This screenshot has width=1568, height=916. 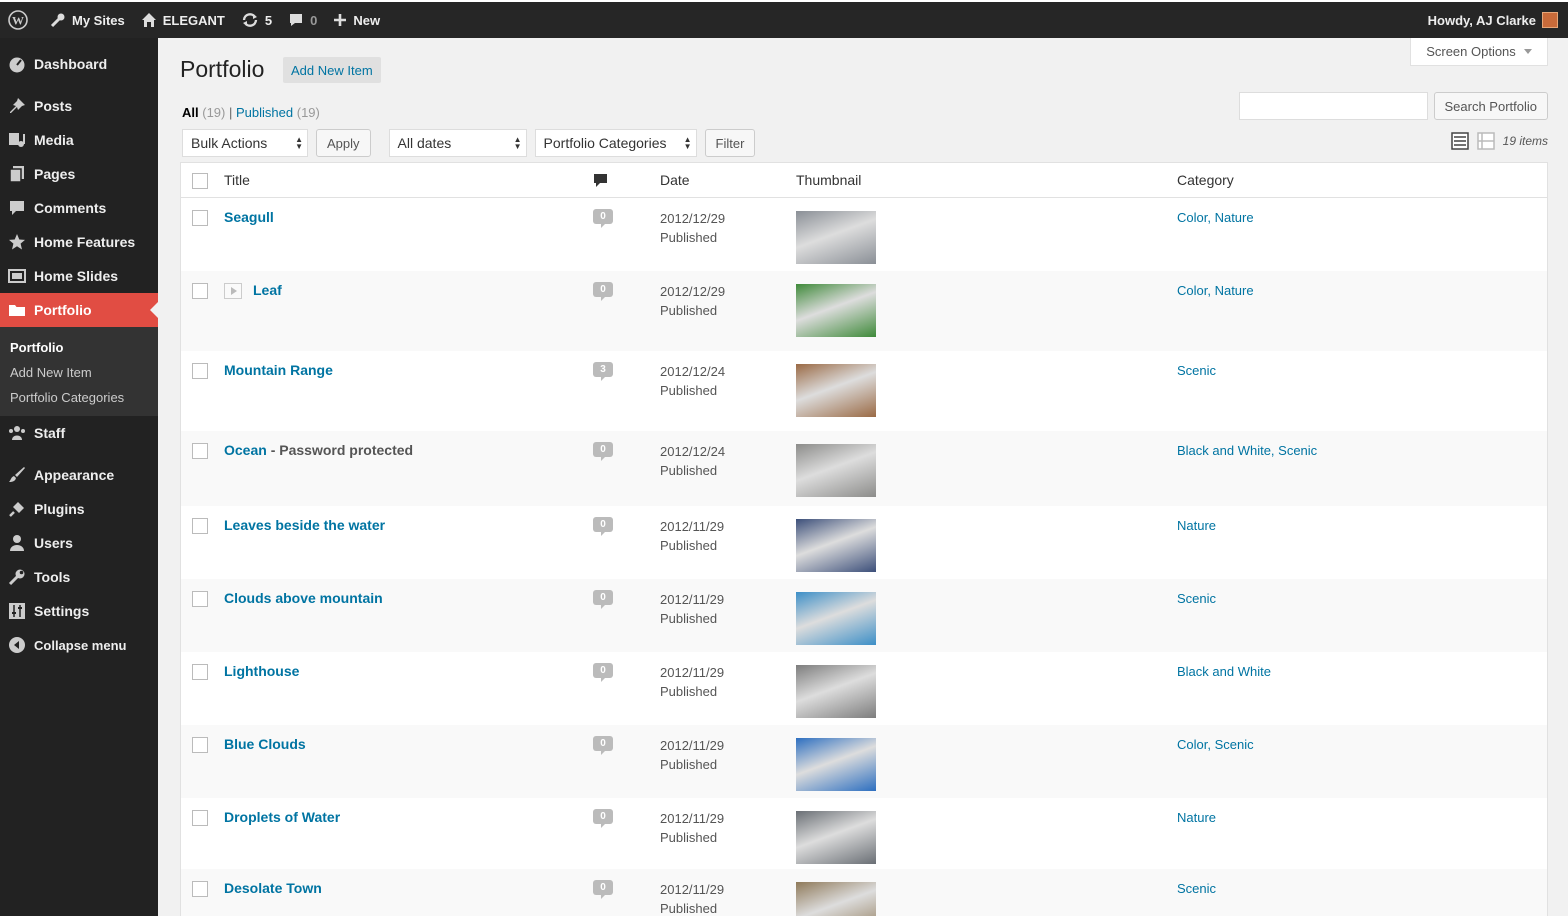 What do you see at coordinates (1224, 671) in the screenshot?
I see `row-category: Black and White` at bounding box center [1224, 671].